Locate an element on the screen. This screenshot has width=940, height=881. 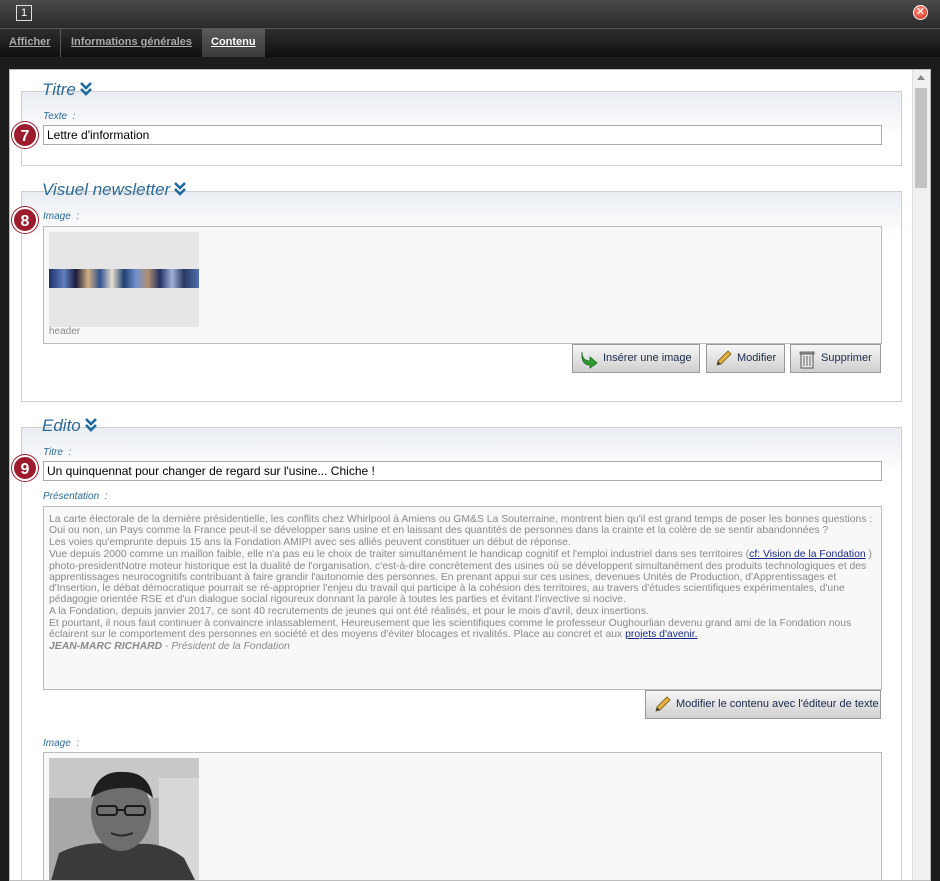
tab-informations-generales: Informations générales is located at coordinates (131, 43).